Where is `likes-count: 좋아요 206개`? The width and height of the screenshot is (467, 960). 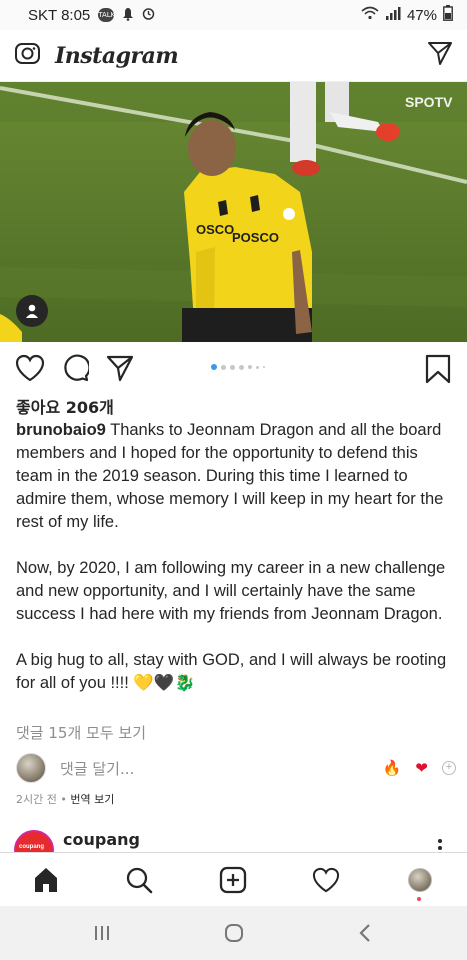 likes-count: 좋아요 206개 is located at coordinates (65, 406).